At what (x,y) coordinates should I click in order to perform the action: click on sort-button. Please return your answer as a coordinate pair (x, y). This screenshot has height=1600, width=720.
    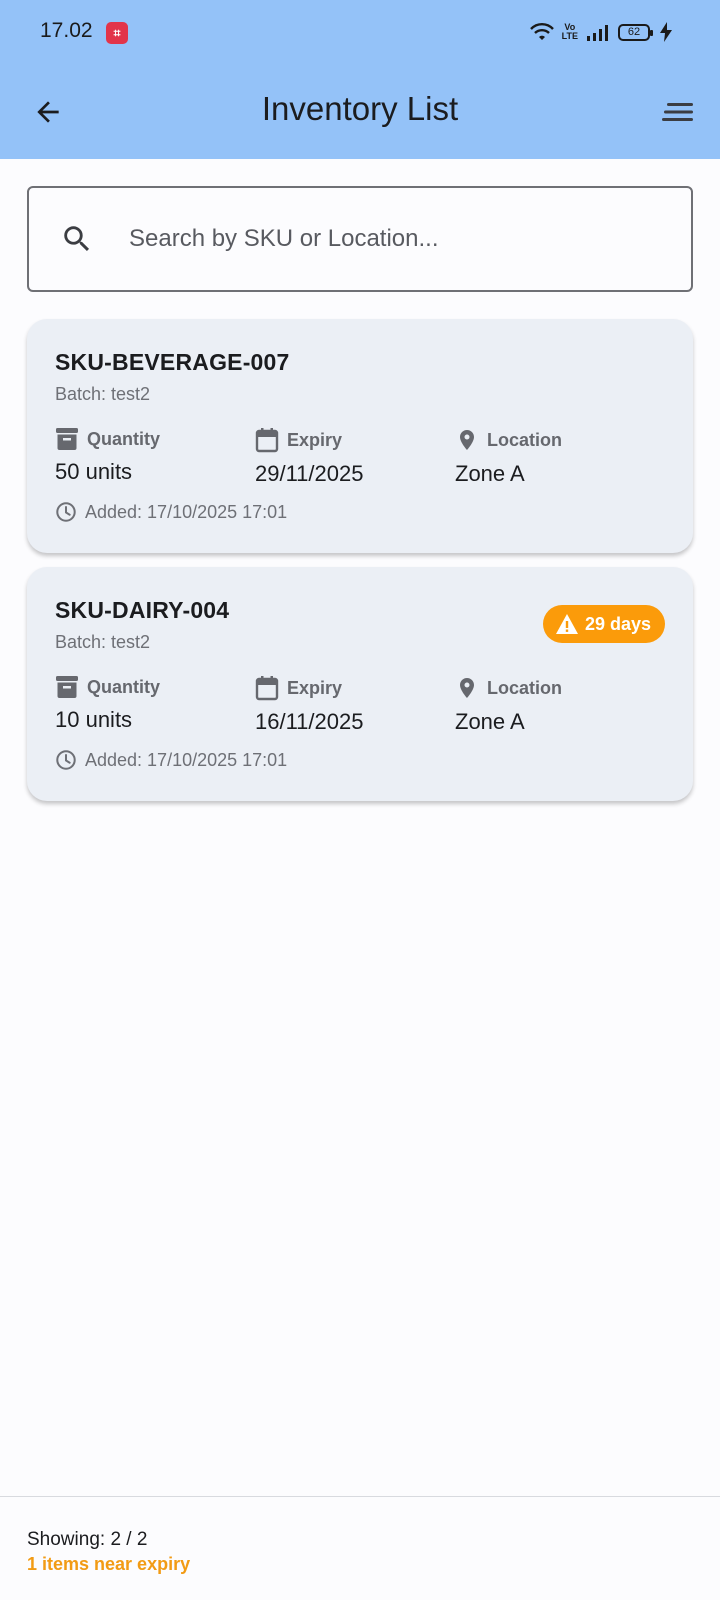
    Looking at the image, I should click on (678, 112).